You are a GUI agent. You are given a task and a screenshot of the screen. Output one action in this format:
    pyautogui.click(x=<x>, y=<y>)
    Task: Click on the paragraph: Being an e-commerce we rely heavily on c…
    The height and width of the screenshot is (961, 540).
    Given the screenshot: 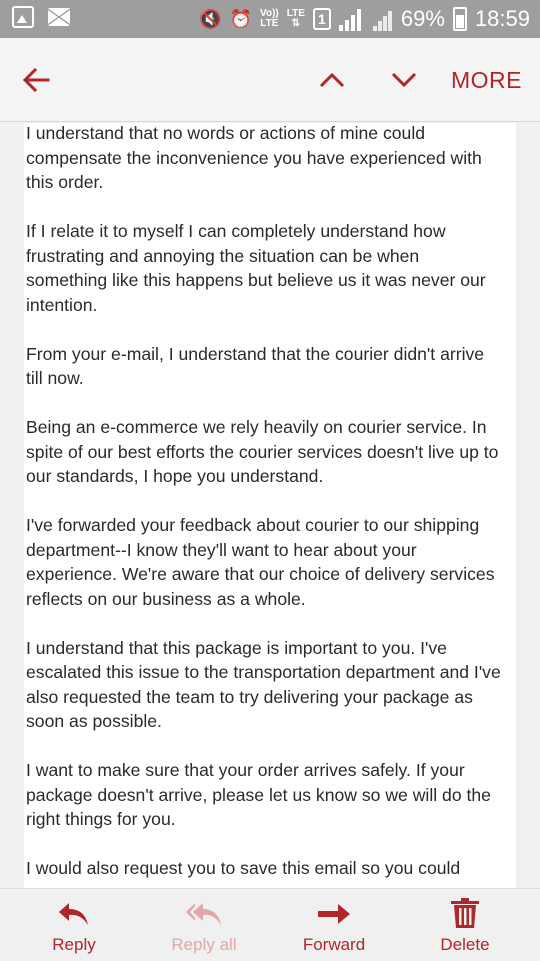 What is the action you would take?
    pyautogui.click(x=262, y=451)
    